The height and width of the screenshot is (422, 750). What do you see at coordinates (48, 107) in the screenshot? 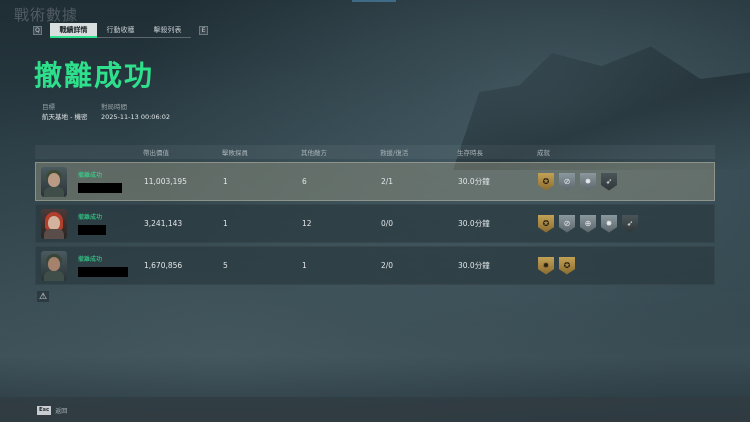
I see `target-label: 目標` at bounding box center [48, 107].